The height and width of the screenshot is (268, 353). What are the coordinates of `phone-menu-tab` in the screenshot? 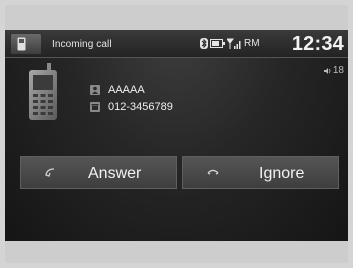 It's located at (26, 44).